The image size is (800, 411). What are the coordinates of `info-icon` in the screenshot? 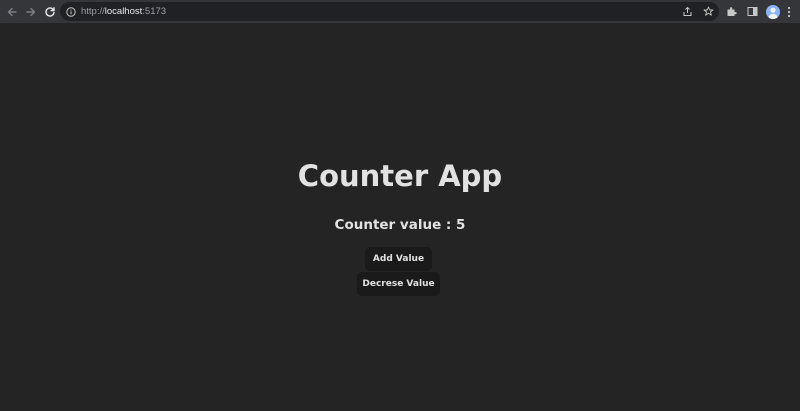 It's located at (71, 11).